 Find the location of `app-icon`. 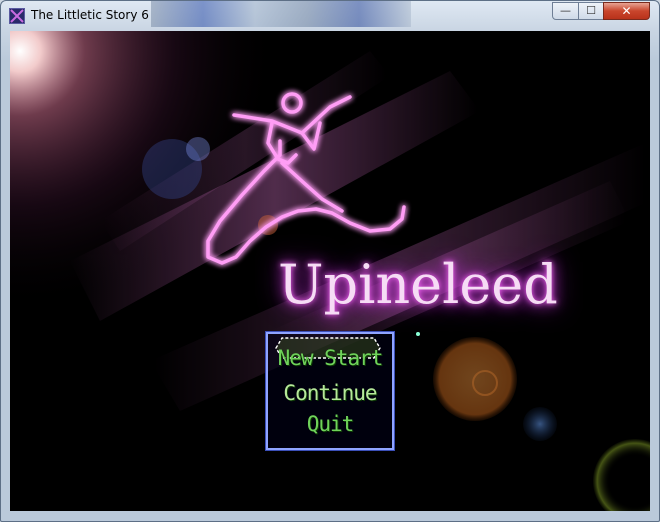

app-icon is located at coordinates (17, 16).